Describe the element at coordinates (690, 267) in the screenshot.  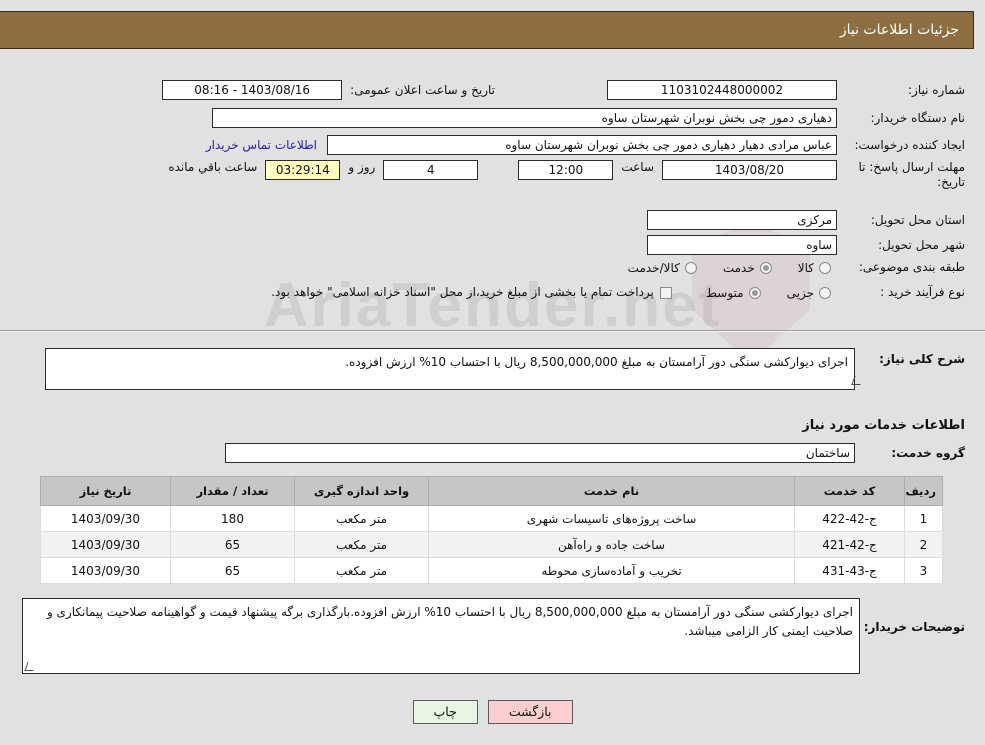
I see `radio-kala-khedmat-icon` at that location.